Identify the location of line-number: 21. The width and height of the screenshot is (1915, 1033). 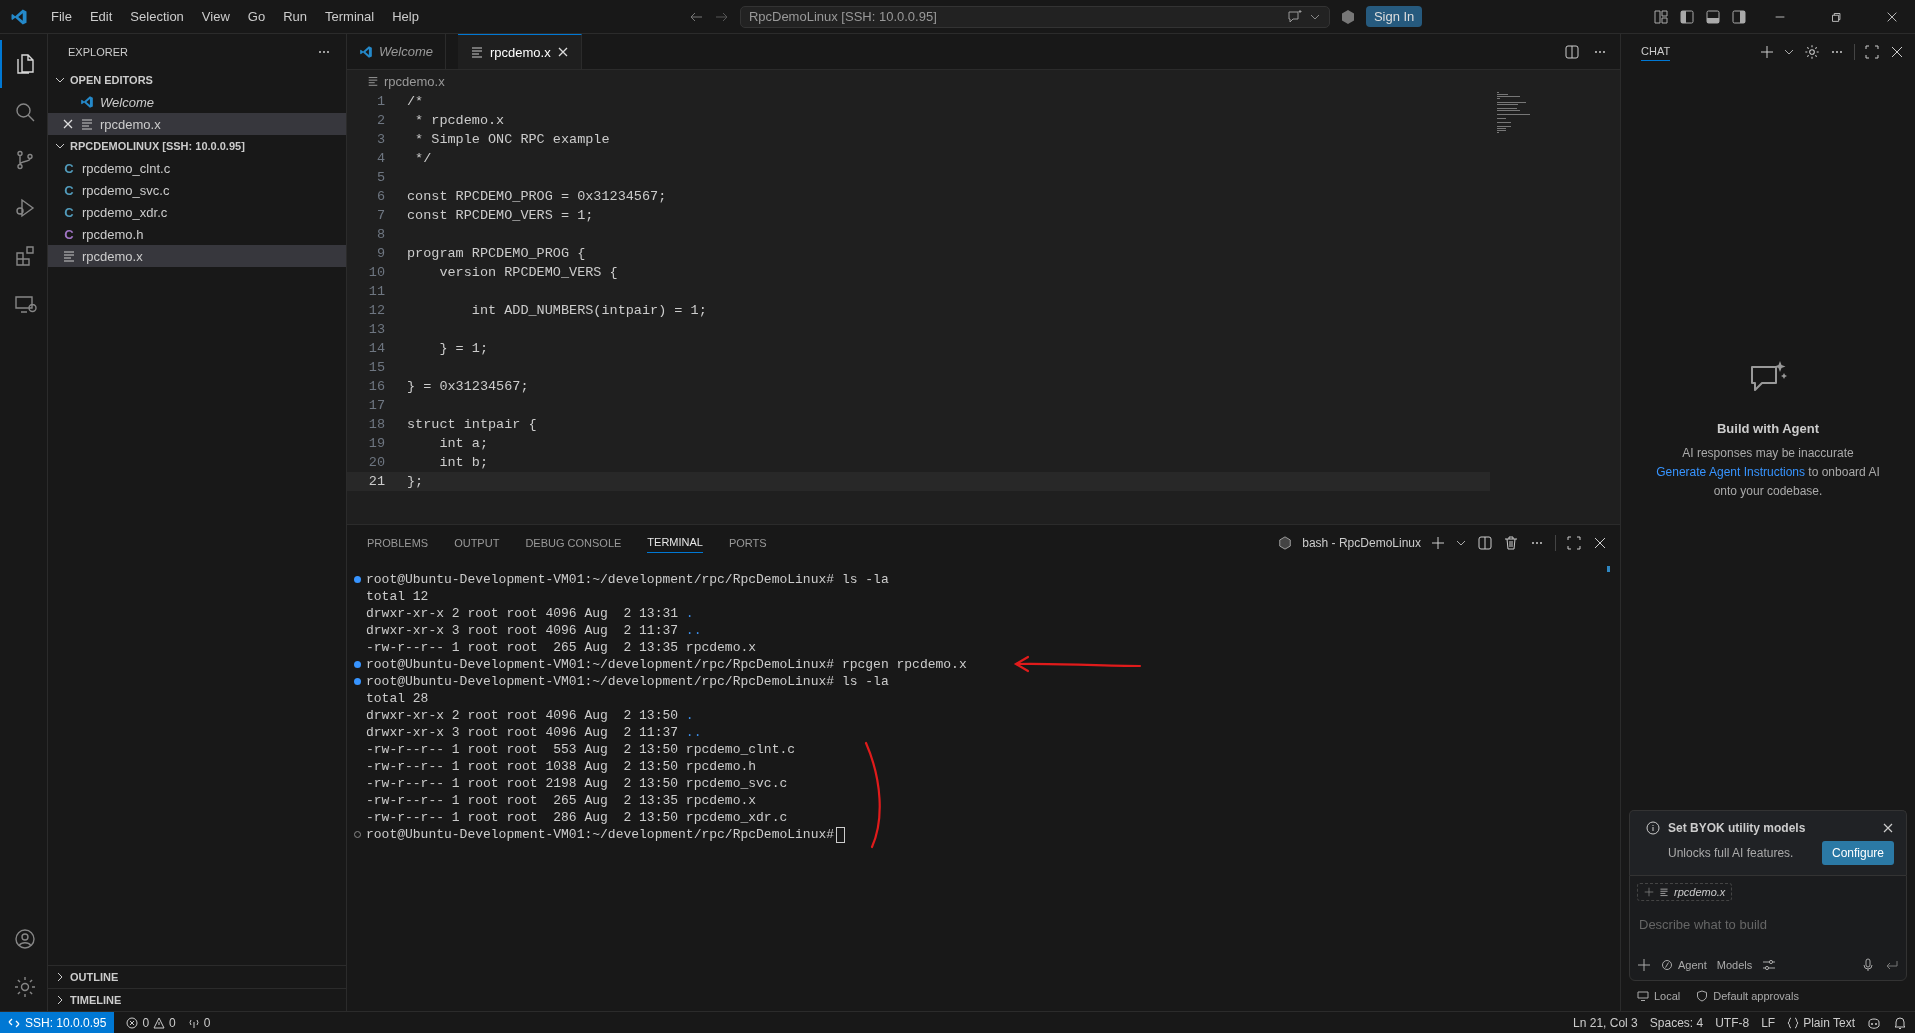
(376, 482).